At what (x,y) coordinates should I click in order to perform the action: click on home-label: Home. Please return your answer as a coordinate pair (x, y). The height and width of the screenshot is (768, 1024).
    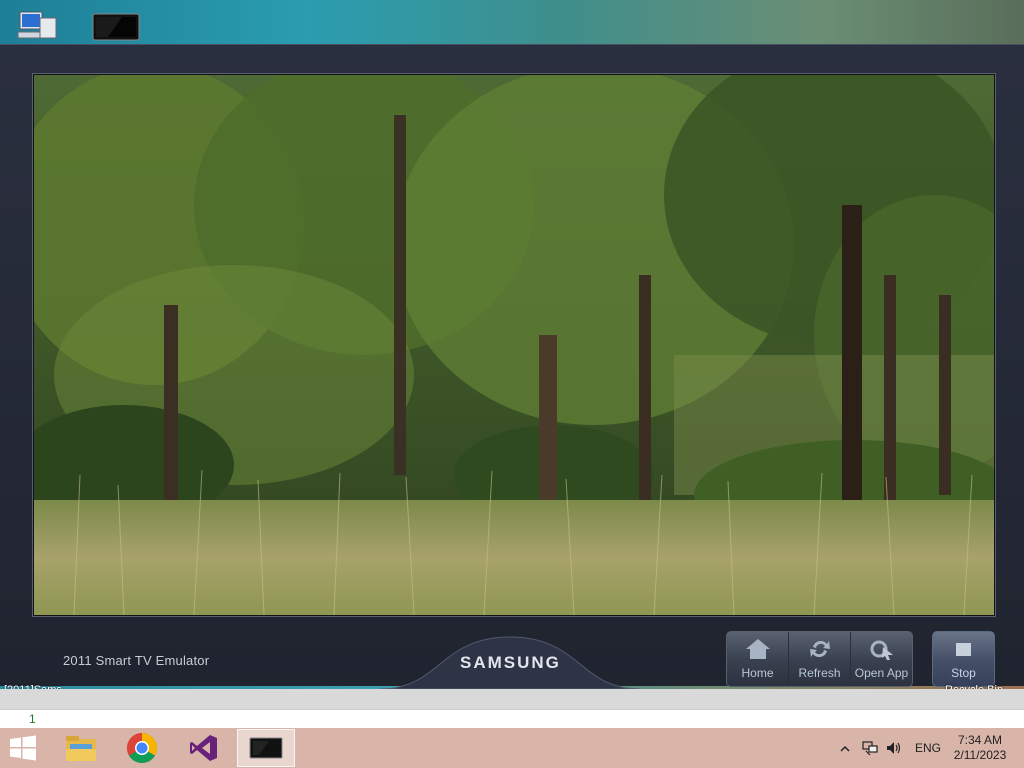
    Looking at the image, I should click on (757, 673).